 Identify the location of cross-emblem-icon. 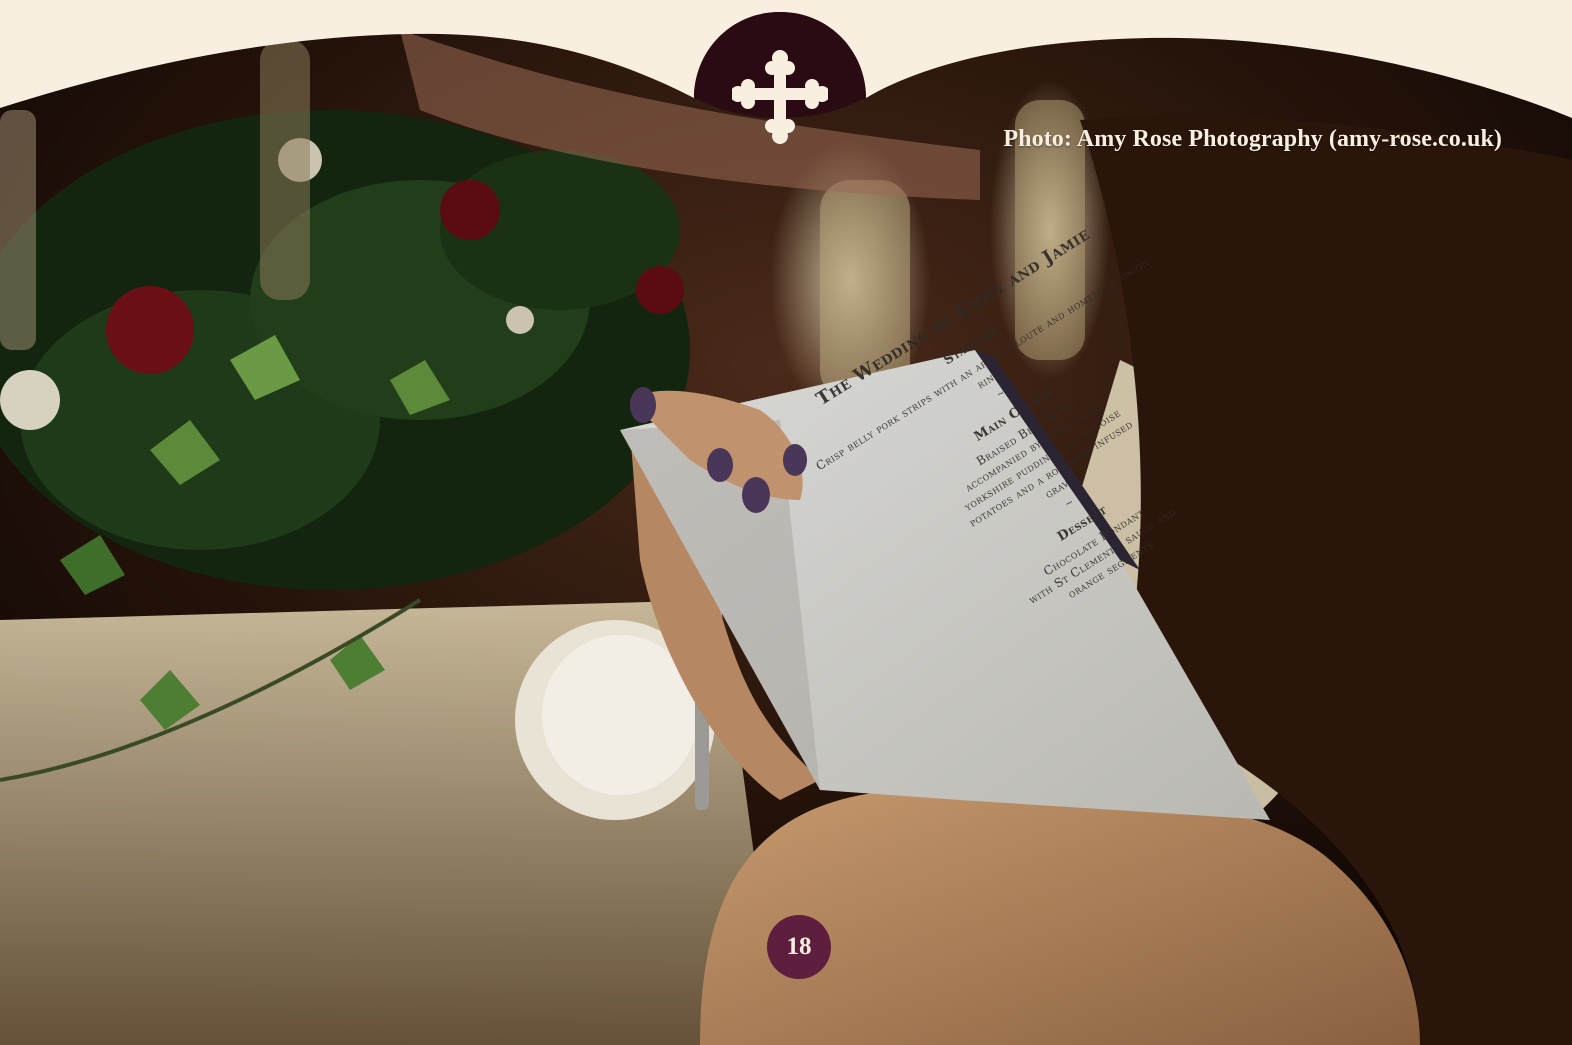
(780, 97).